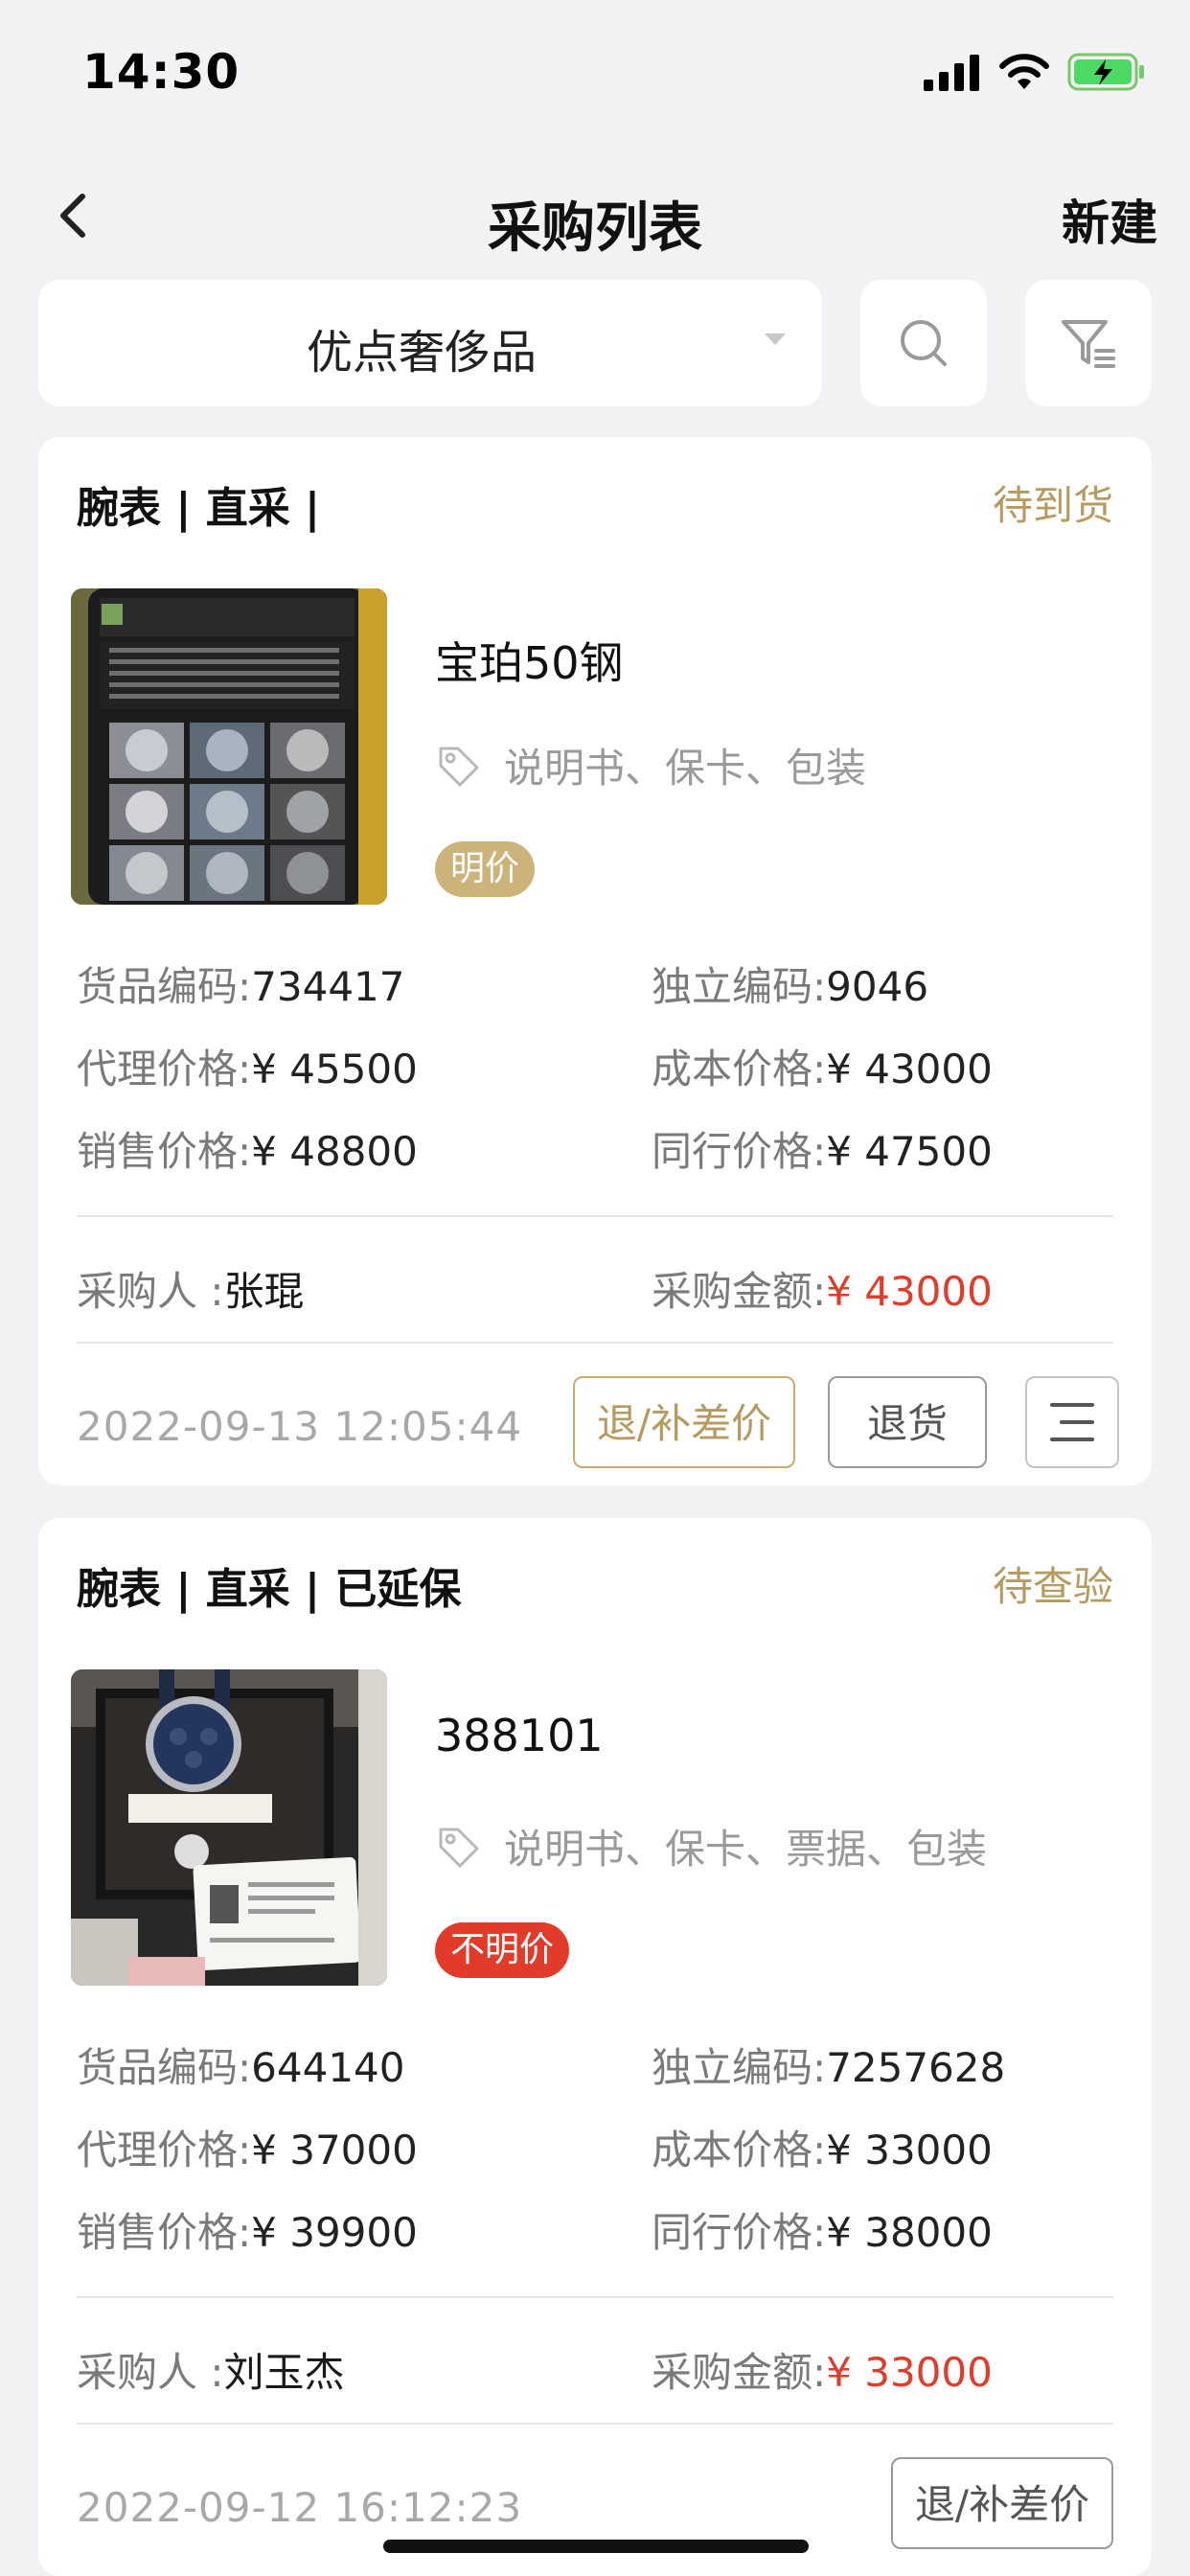 This screenshot has height=2576, width=1190. I want to click on cost-price-value: ¥ 43000, so click(910, 1069).